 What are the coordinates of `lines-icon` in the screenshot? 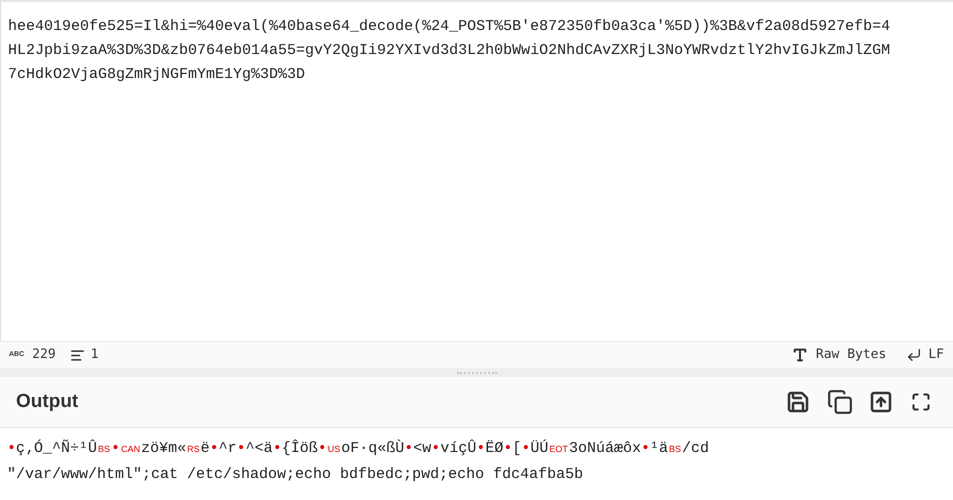 It's located at (77, 355).